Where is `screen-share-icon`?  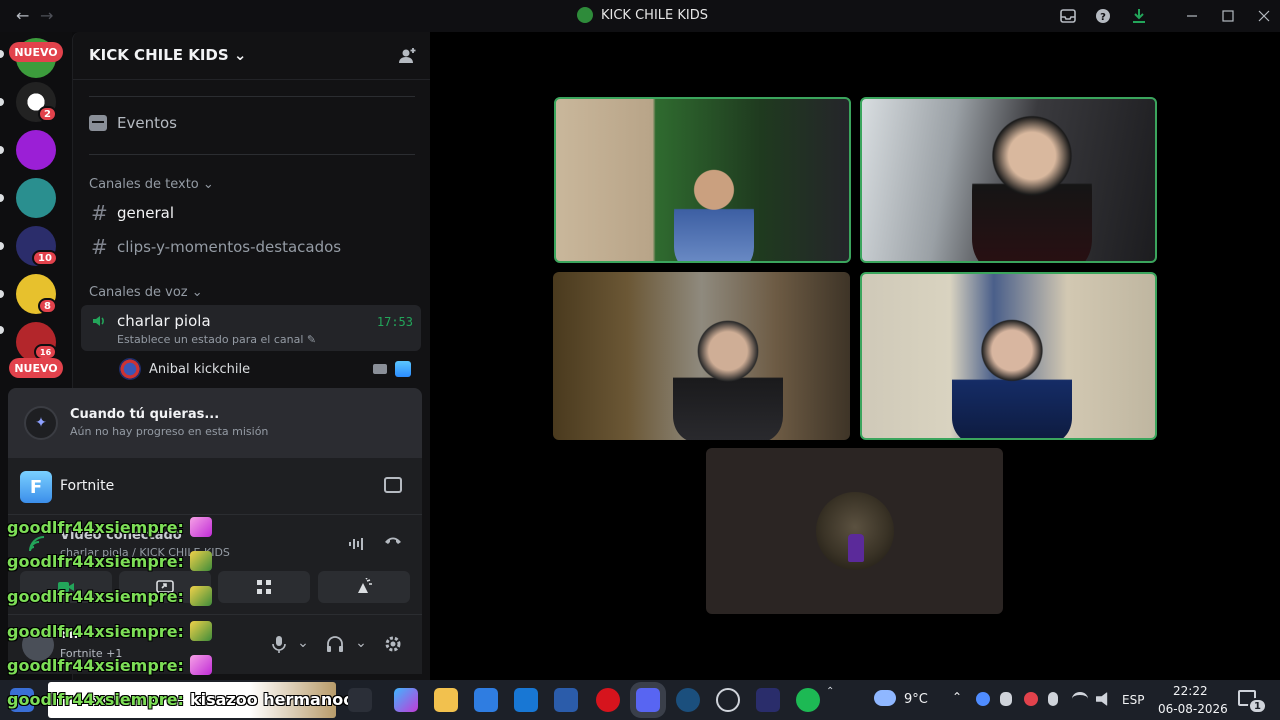 screen-share-icon is located at coordinates (393, 485).